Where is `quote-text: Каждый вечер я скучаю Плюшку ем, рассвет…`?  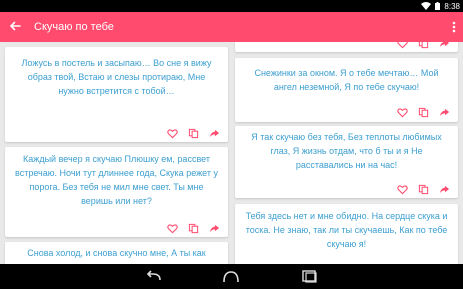
quote-text: Каждый вечер я скучаю Плюшку ем, рассвет… is located at coordinates (116, 180).